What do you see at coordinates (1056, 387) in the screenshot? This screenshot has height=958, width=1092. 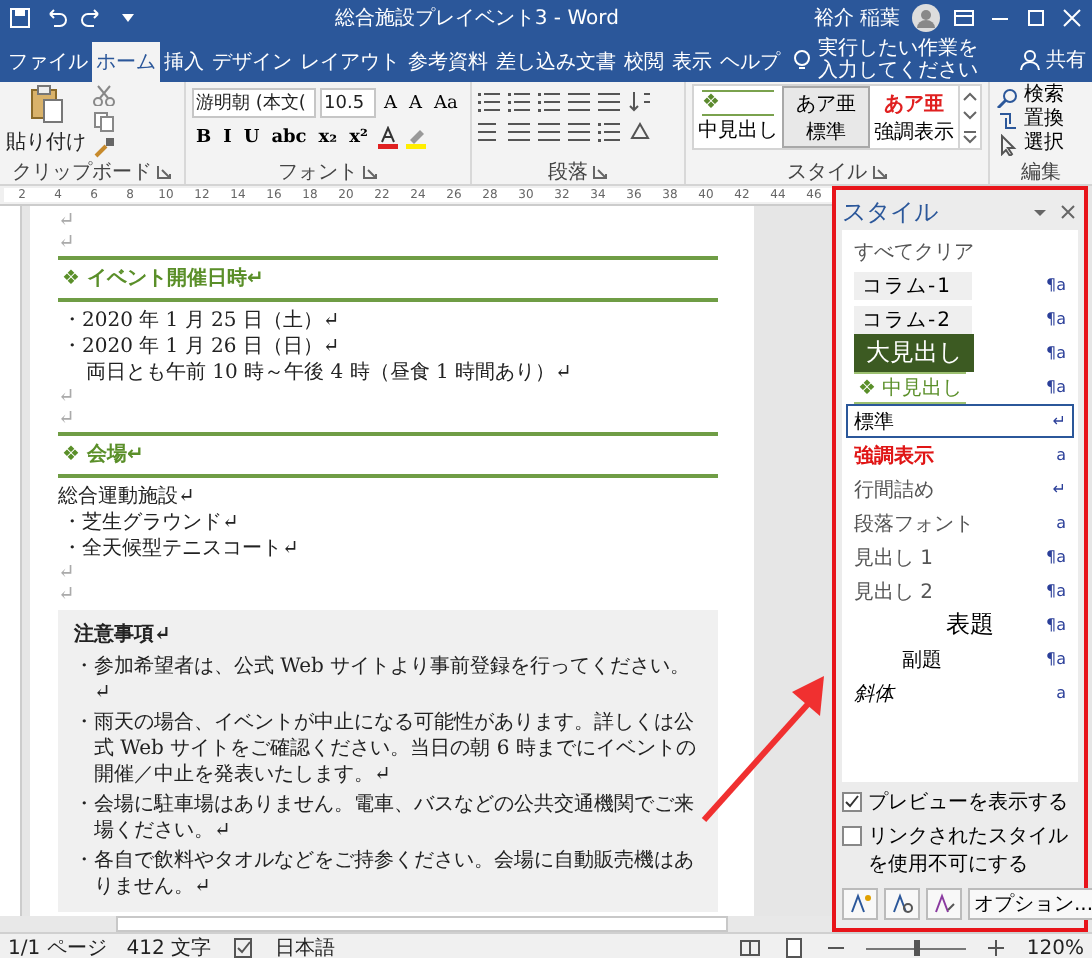 I see `style-type-mark: ¶a` at bounding box center [1056, 387].